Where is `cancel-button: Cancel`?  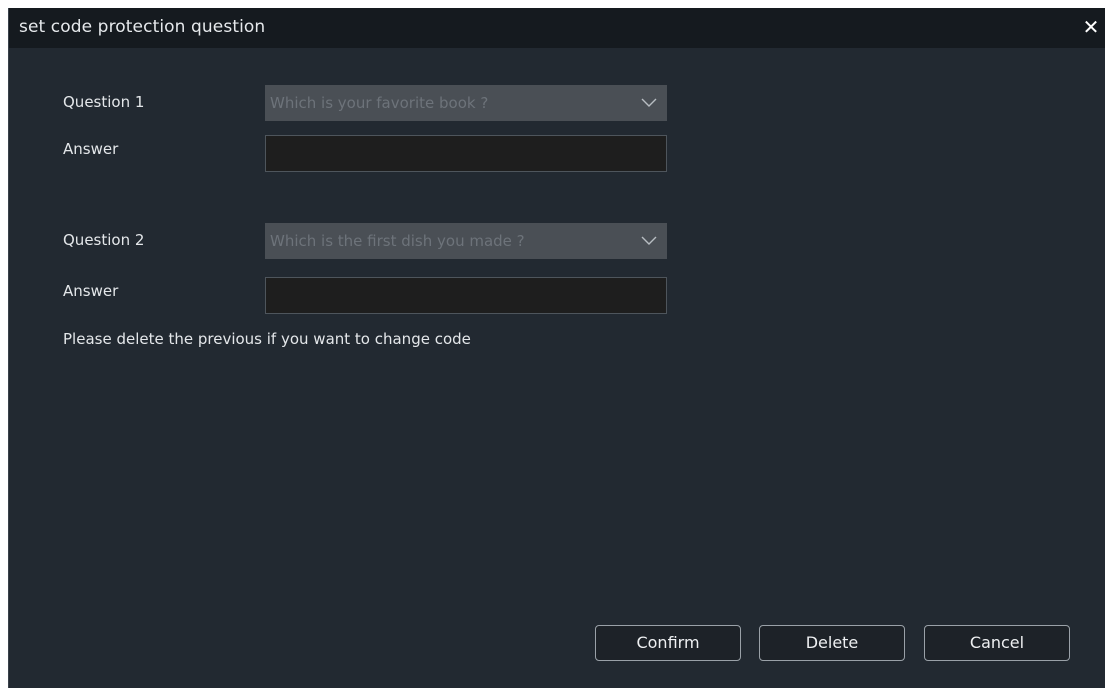 cancel-button: Cancel is located at coordinates (997, 643).